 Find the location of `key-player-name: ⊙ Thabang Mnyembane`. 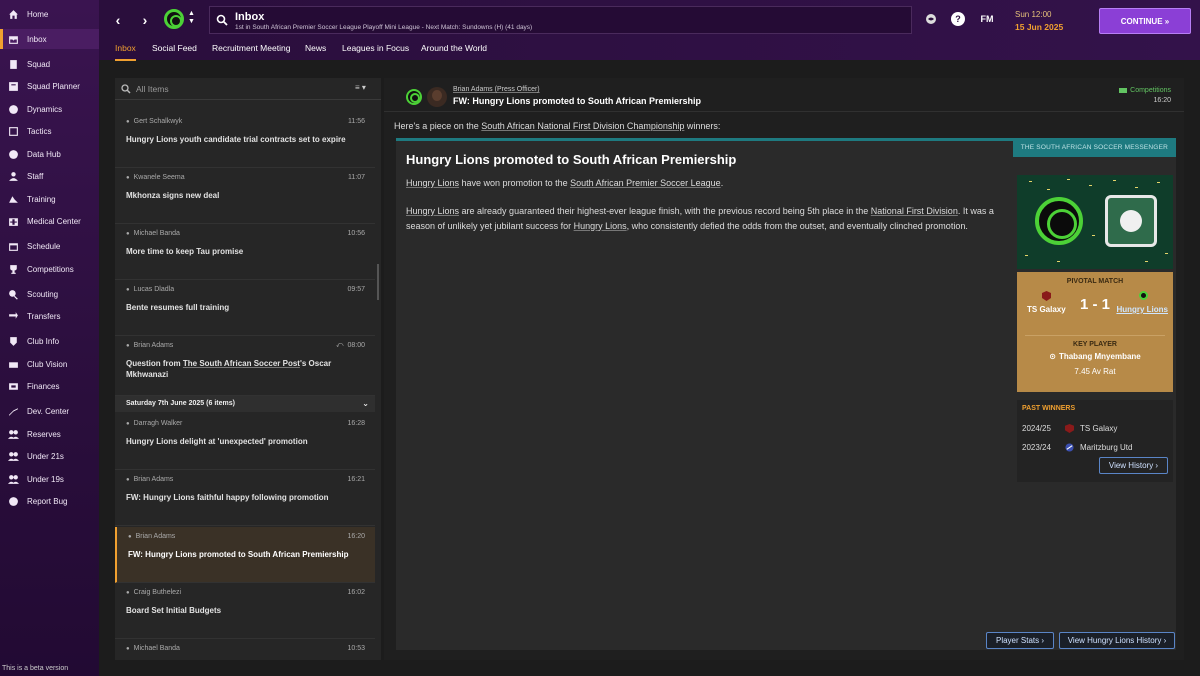

key-player-name: ⊙ Thabang Mnyembane is located at coordinates (1095, 356).